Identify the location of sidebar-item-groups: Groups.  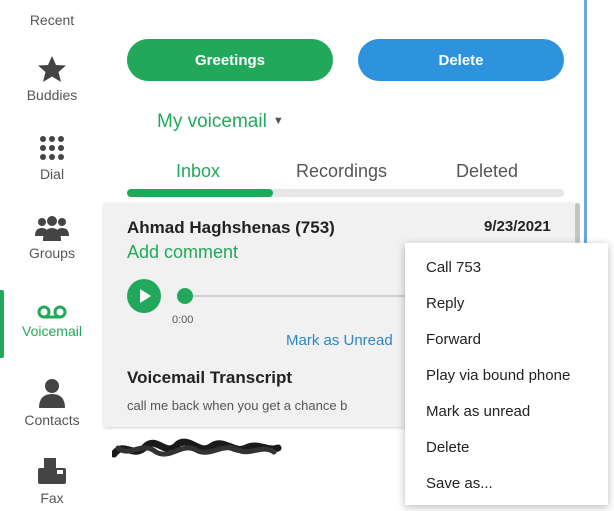
(52, 238).